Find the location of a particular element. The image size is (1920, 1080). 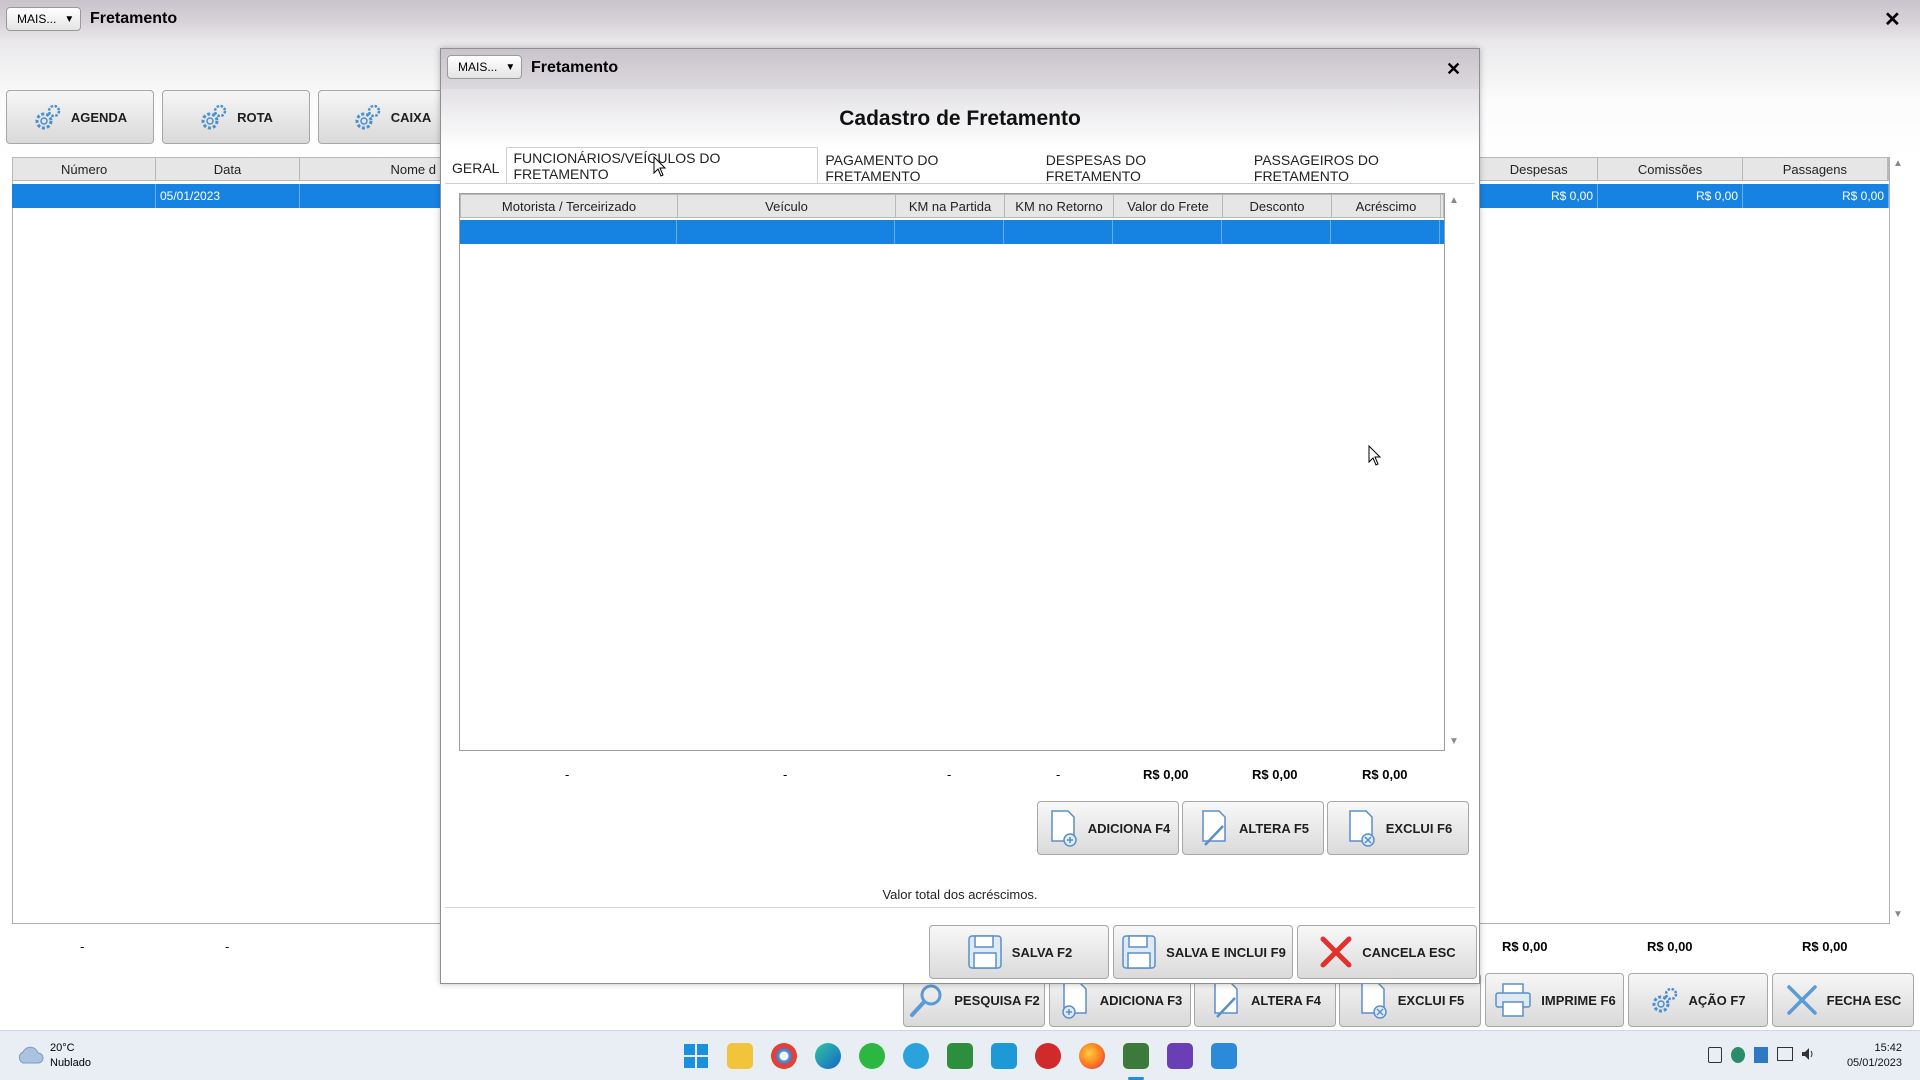

agenda-button: AGENDA is located at coordinates (80, 117).